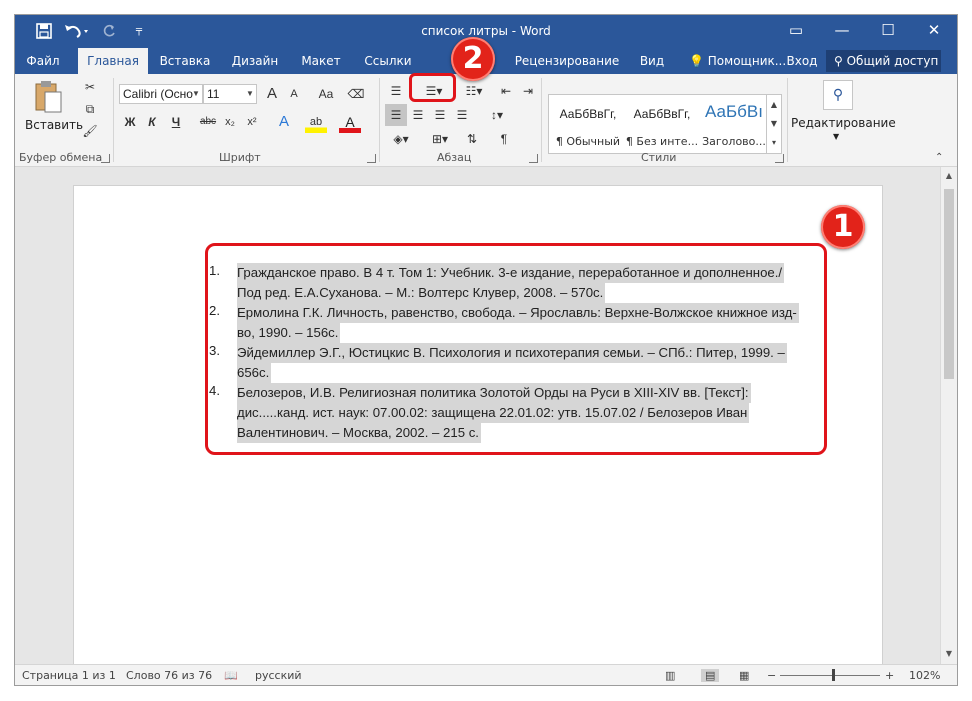 This screenshot has height=701, width=972. What do you see at coordinates (152, 122) in the screenshot?
I see `italic-button: К` at bounding box center [152, 122].